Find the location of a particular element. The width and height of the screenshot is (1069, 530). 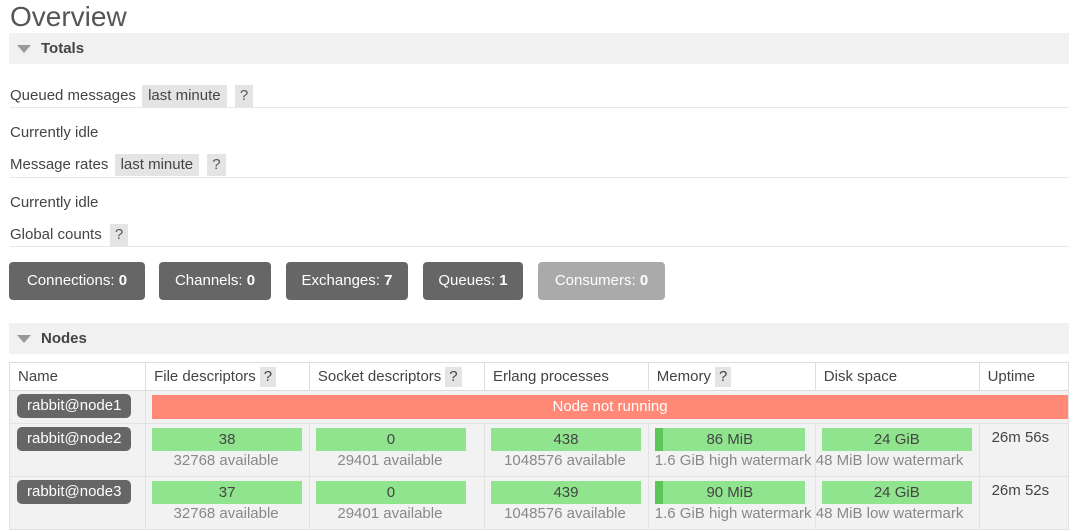

memory-bar: 86 MiB is located at coordinates (729, 439).